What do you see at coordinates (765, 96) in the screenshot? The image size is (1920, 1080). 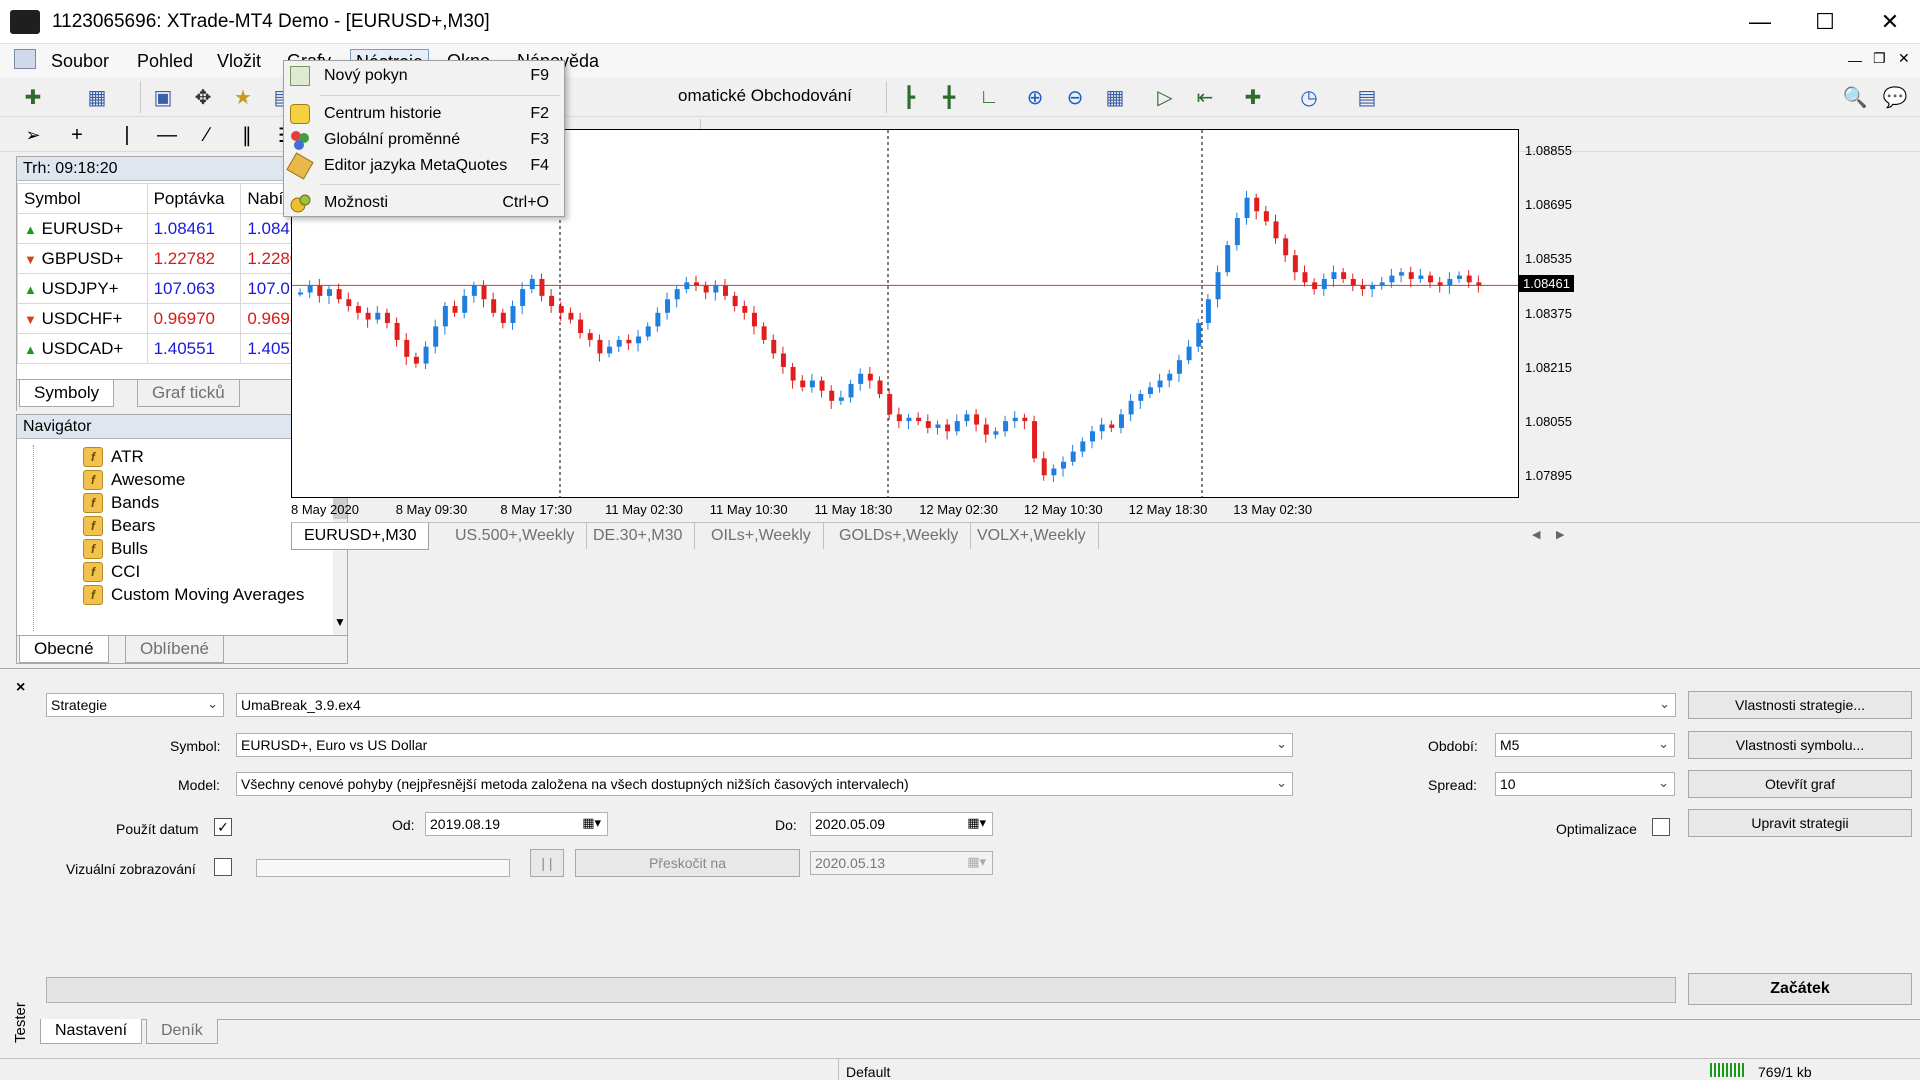 I see `autotrading-button: omatické Obchodování` at bounding box center [765, 96].